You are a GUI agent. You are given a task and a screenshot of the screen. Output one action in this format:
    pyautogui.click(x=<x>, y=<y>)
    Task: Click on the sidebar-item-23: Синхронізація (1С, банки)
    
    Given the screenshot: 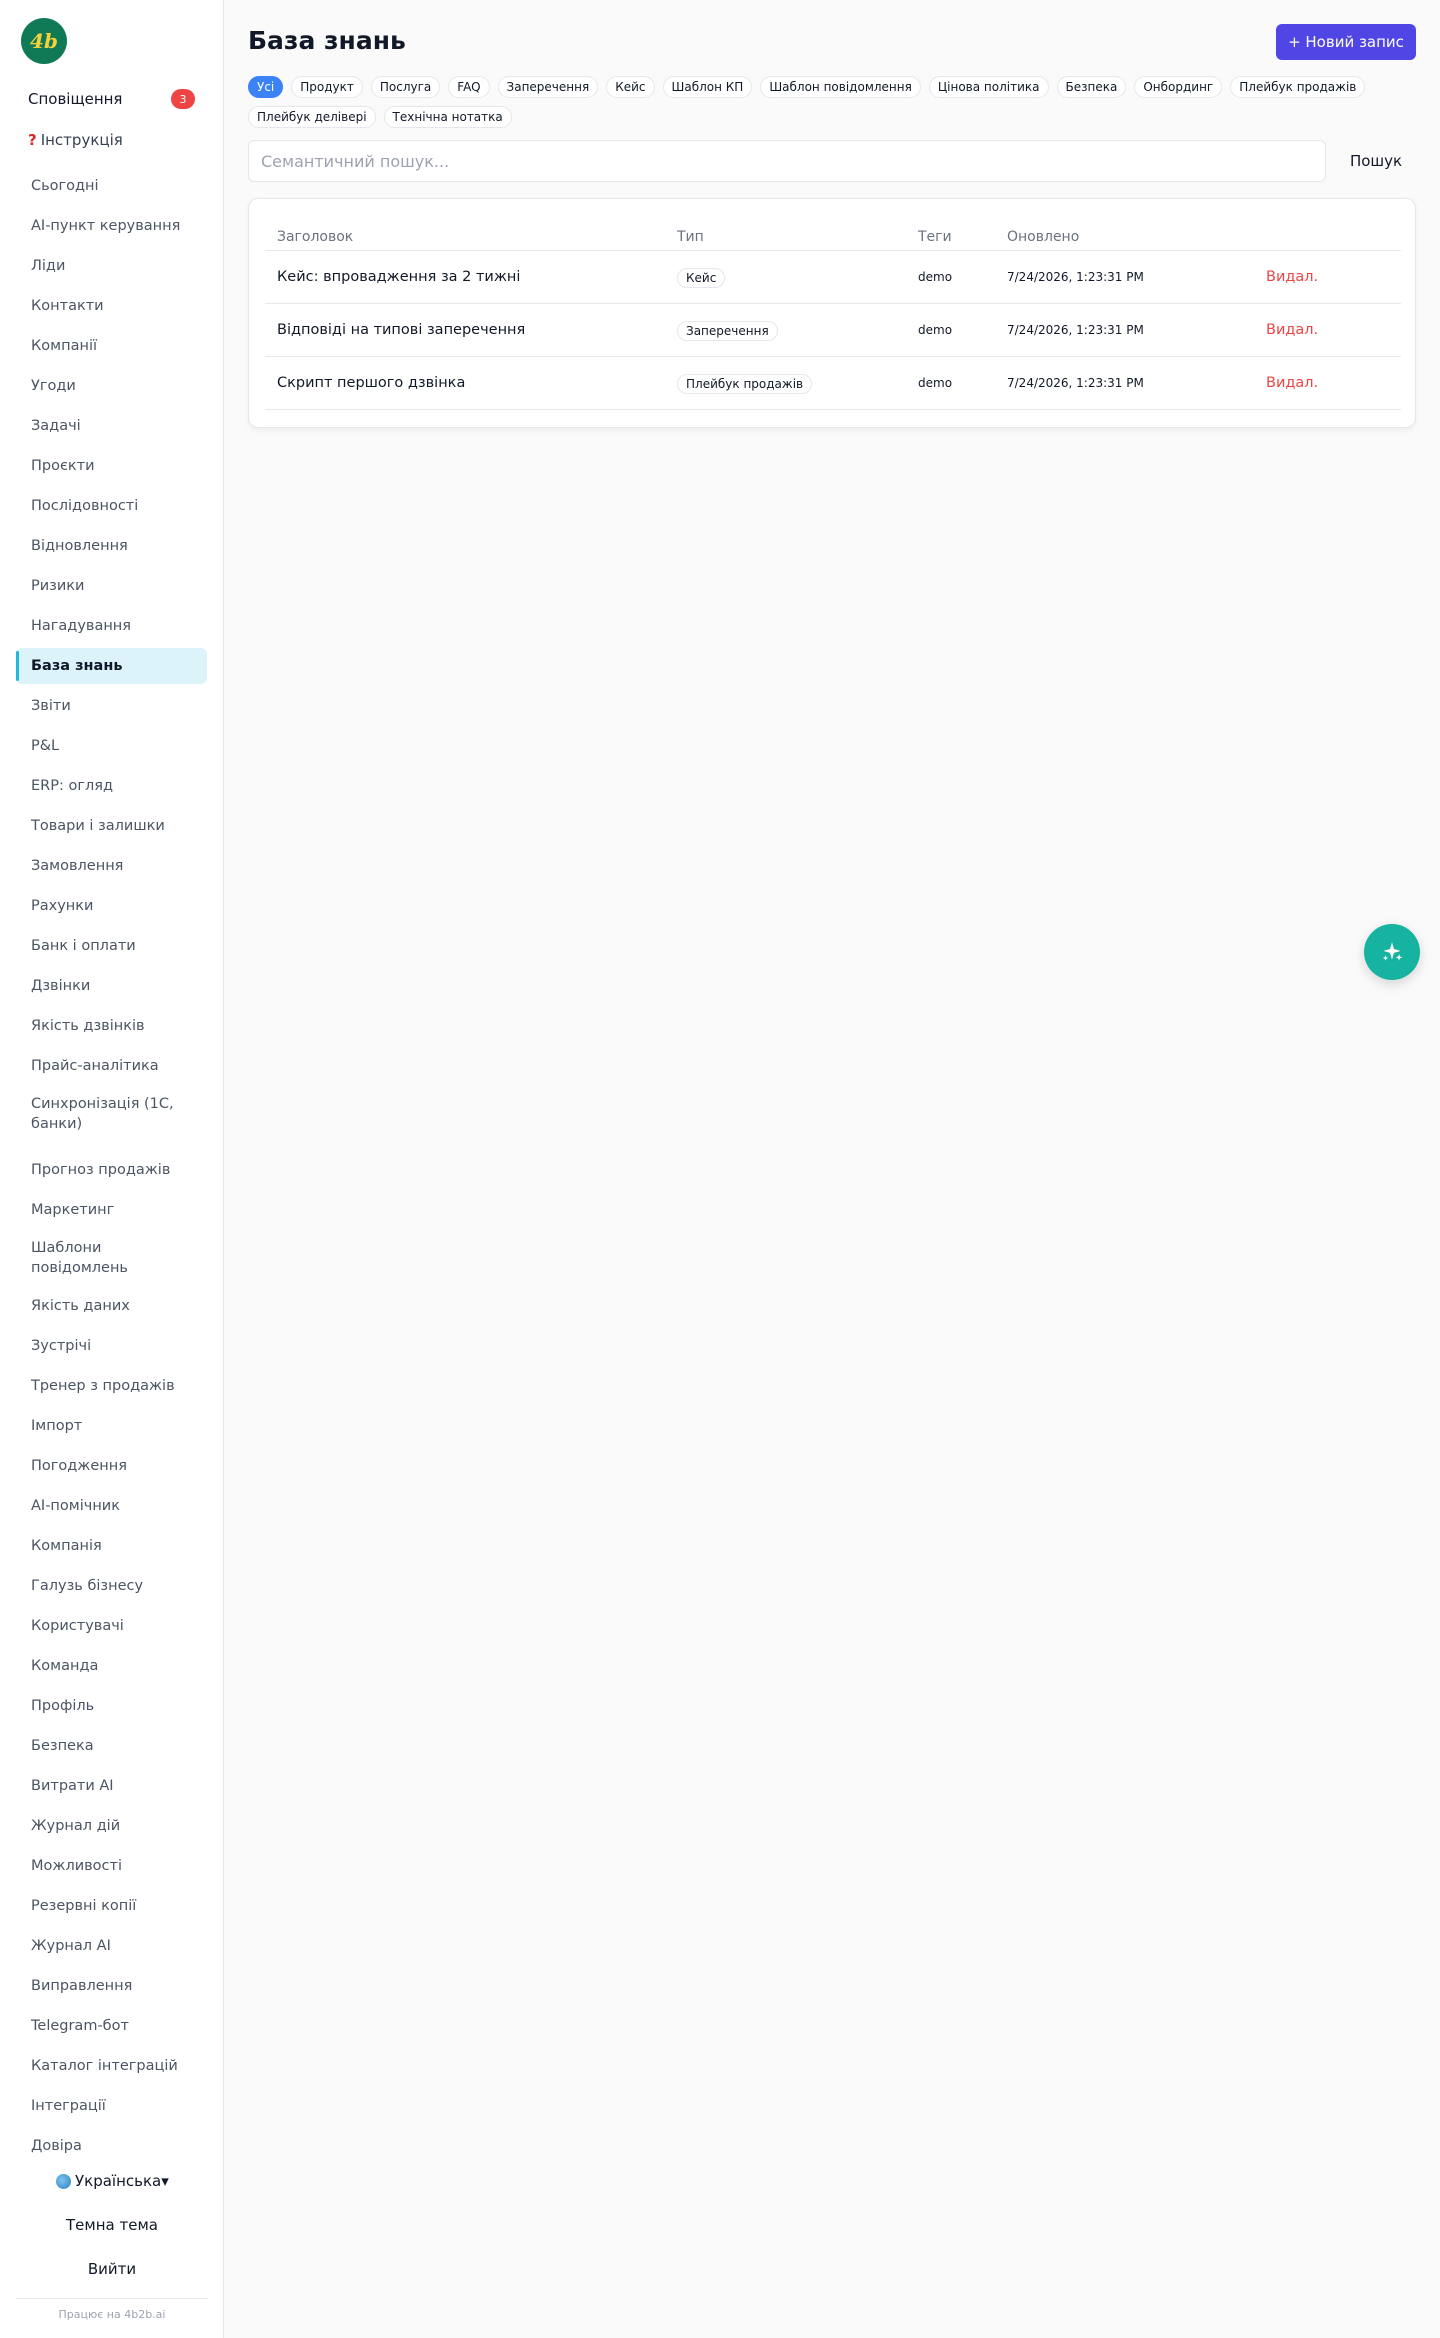 What is the action you would take?
    pyautogui.click(x=111, y=1114)
    